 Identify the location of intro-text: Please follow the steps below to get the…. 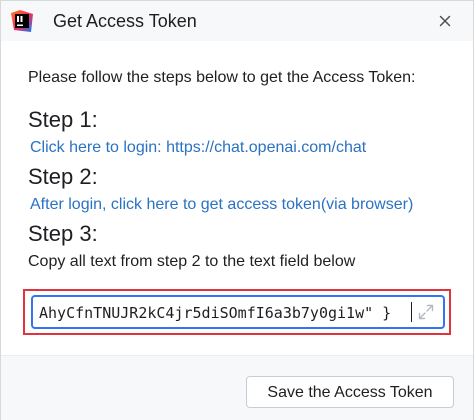
(222, 77).